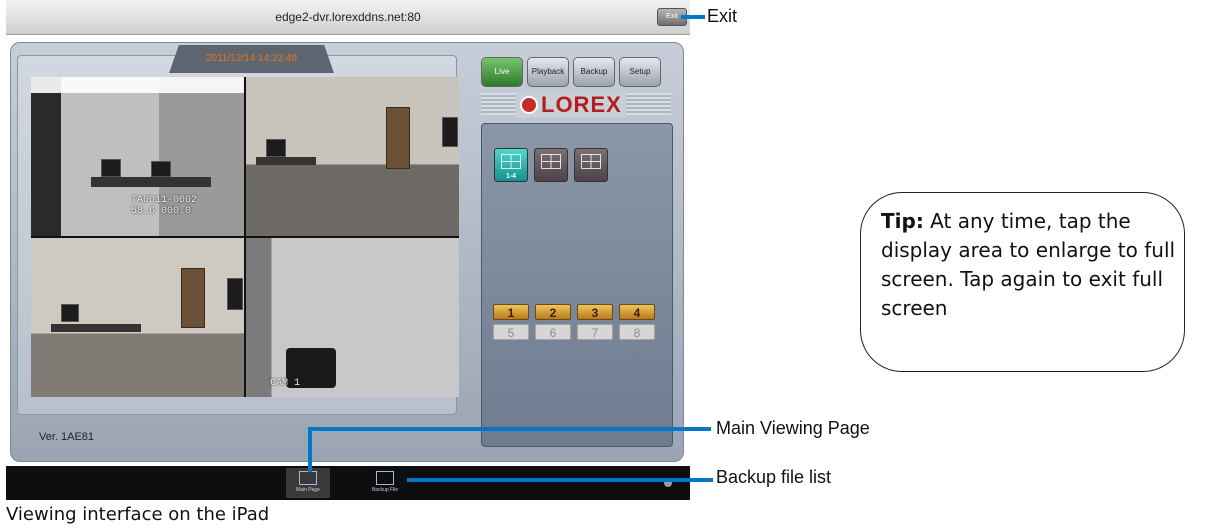  I want to click on lorex-logo-icon, so click(529, 105).